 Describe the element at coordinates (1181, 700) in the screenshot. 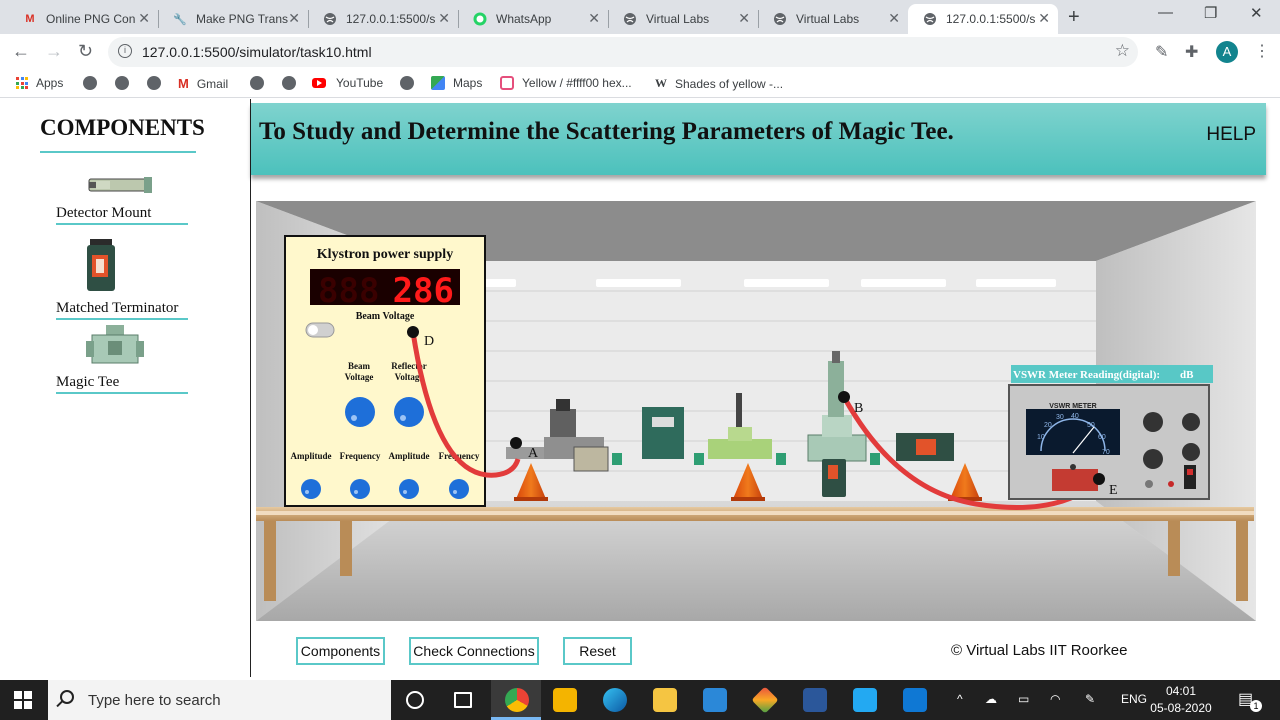

I see `taskbar-clock: 04:01 05-08-2020` at that location.